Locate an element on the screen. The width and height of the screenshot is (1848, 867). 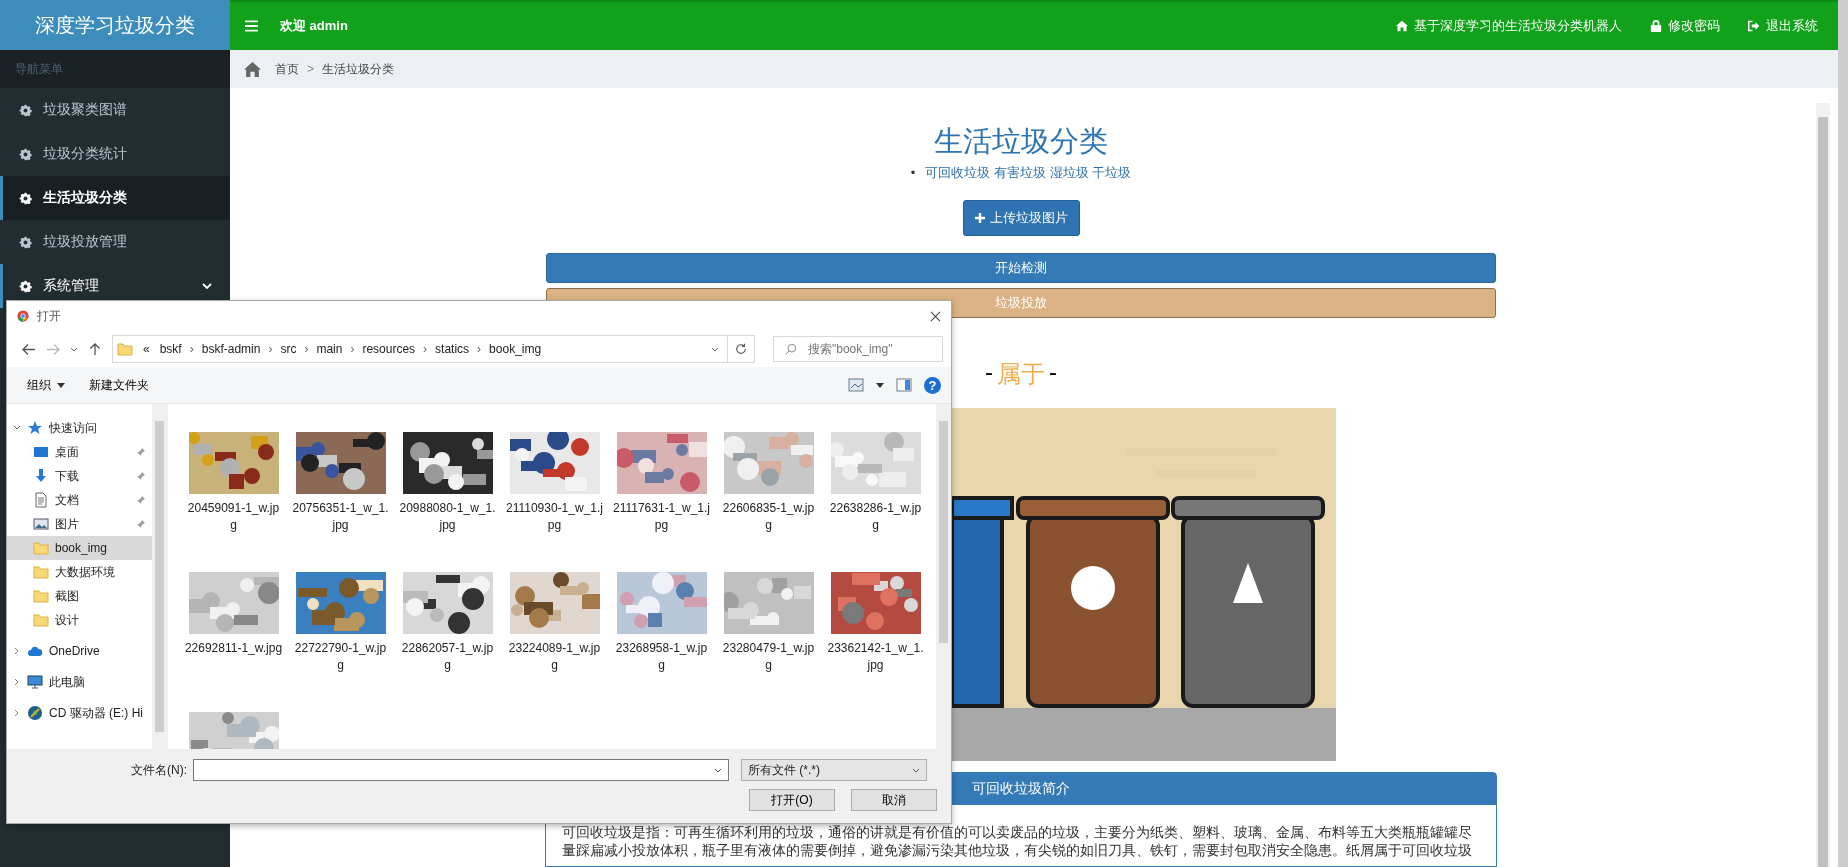
file-name: 22692811-1_w.jpg is located at coordinates (233, 648).